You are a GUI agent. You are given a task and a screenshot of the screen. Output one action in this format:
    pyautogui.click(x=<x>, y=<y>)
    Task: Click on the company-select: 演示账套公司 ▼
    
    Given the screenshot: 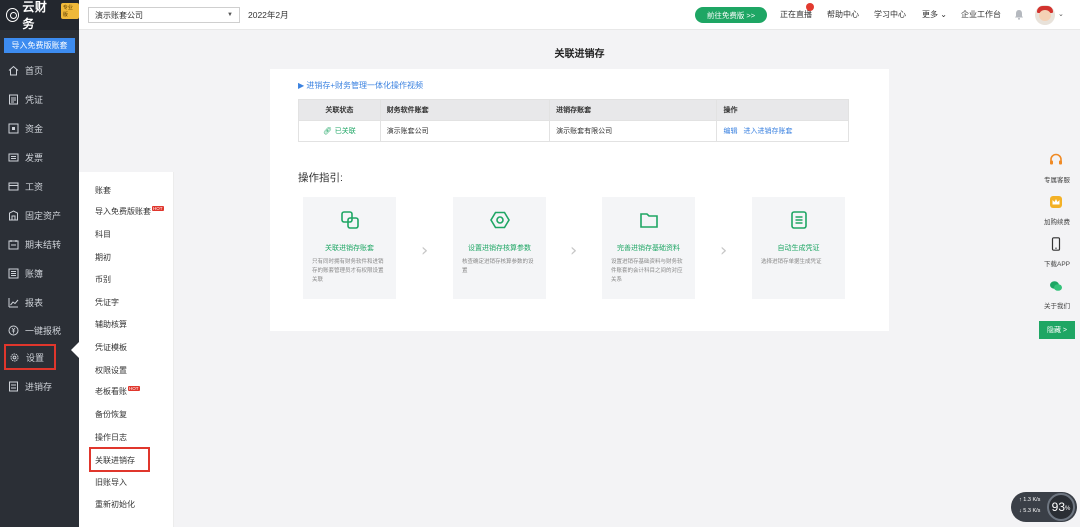 What is the action you would take?
    pyautogui.click(x=164, y=15)
    